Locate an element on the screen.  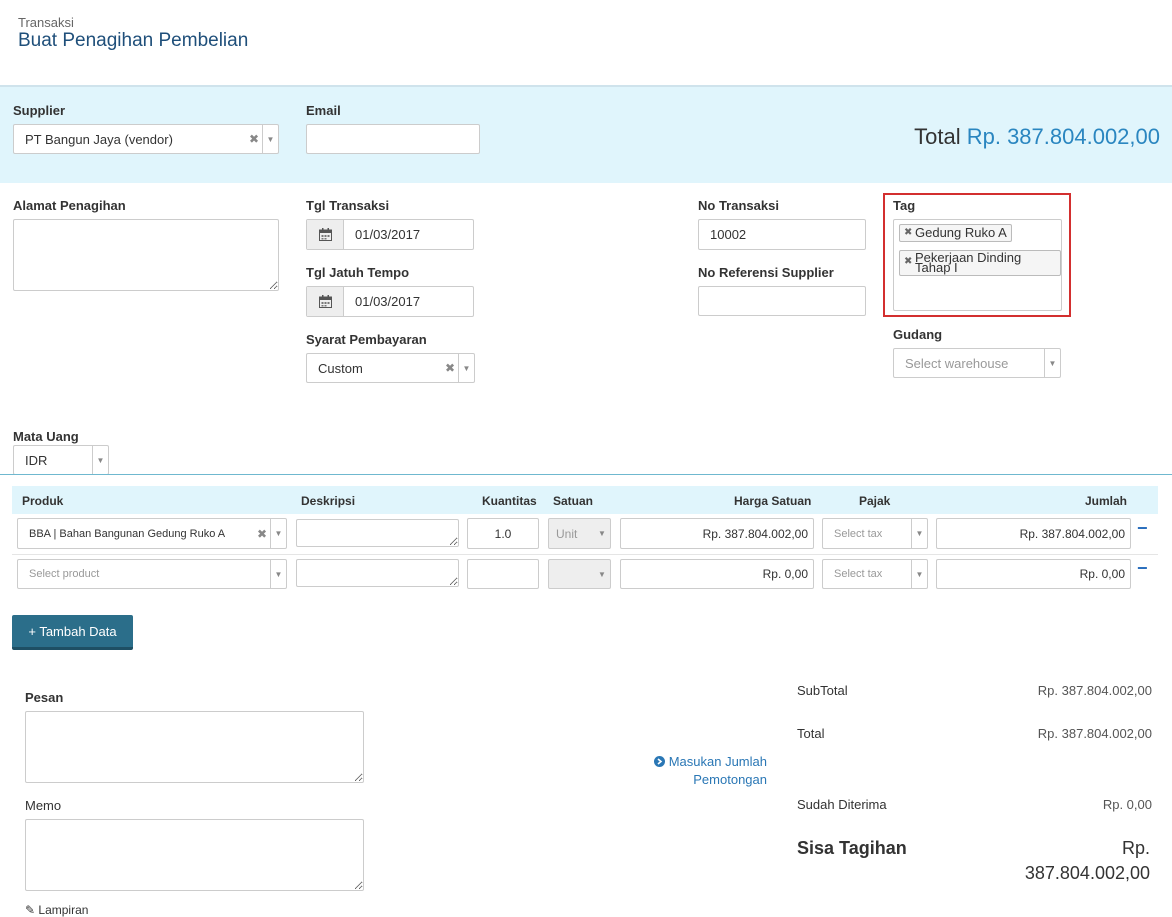
lampiran-link: ✎ Lampiran is located at coordinates (56, 910).